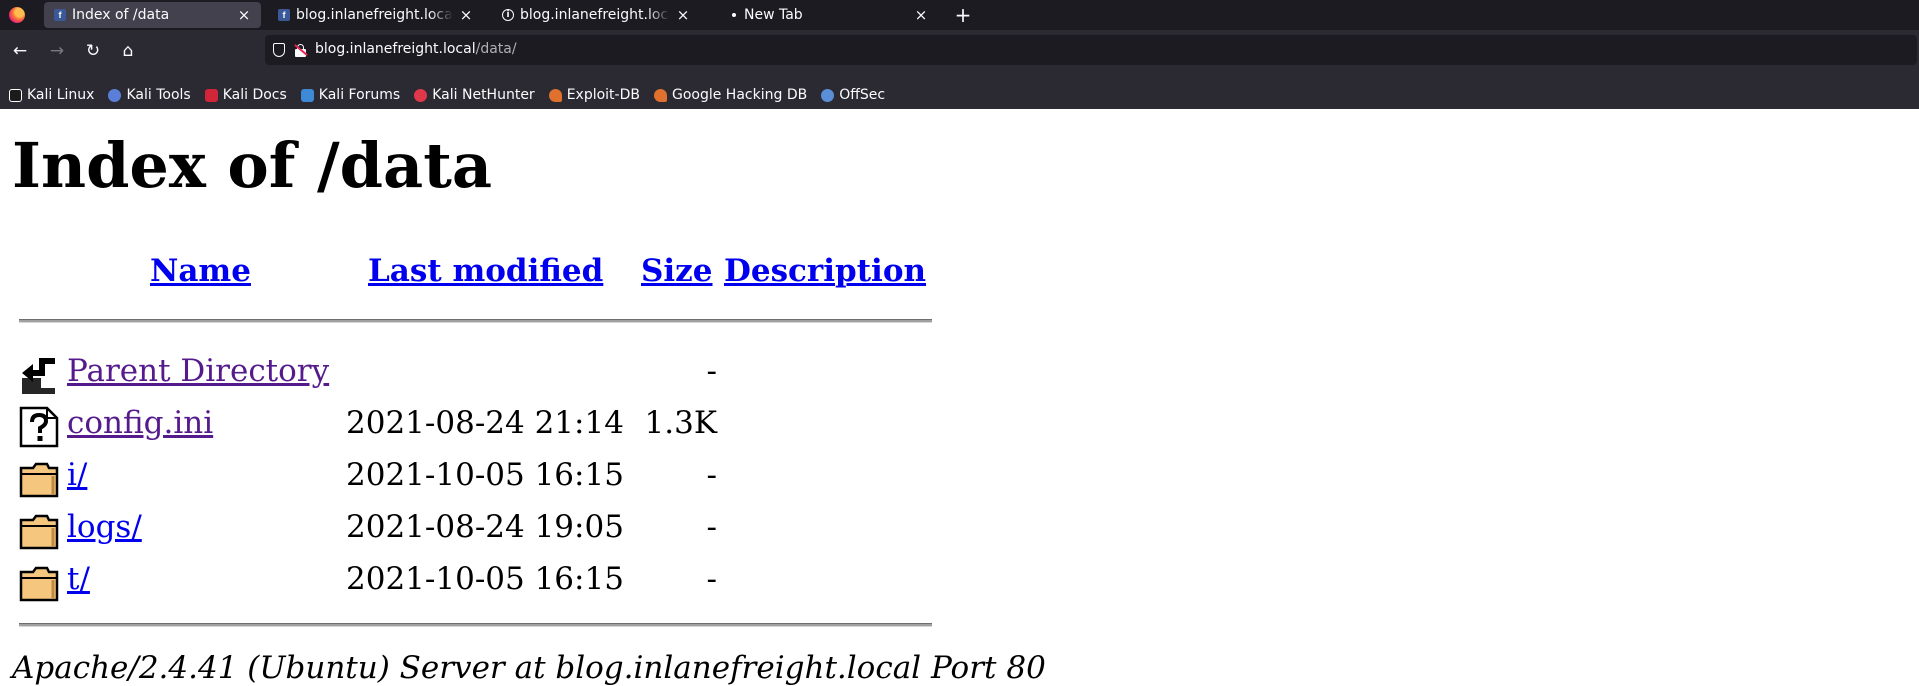 The image size is (1919, 686). What do you see at coordinates (421, 95) in the screenshot?
I see `kali-nethunter-icon` at bounding box center [421, 95].